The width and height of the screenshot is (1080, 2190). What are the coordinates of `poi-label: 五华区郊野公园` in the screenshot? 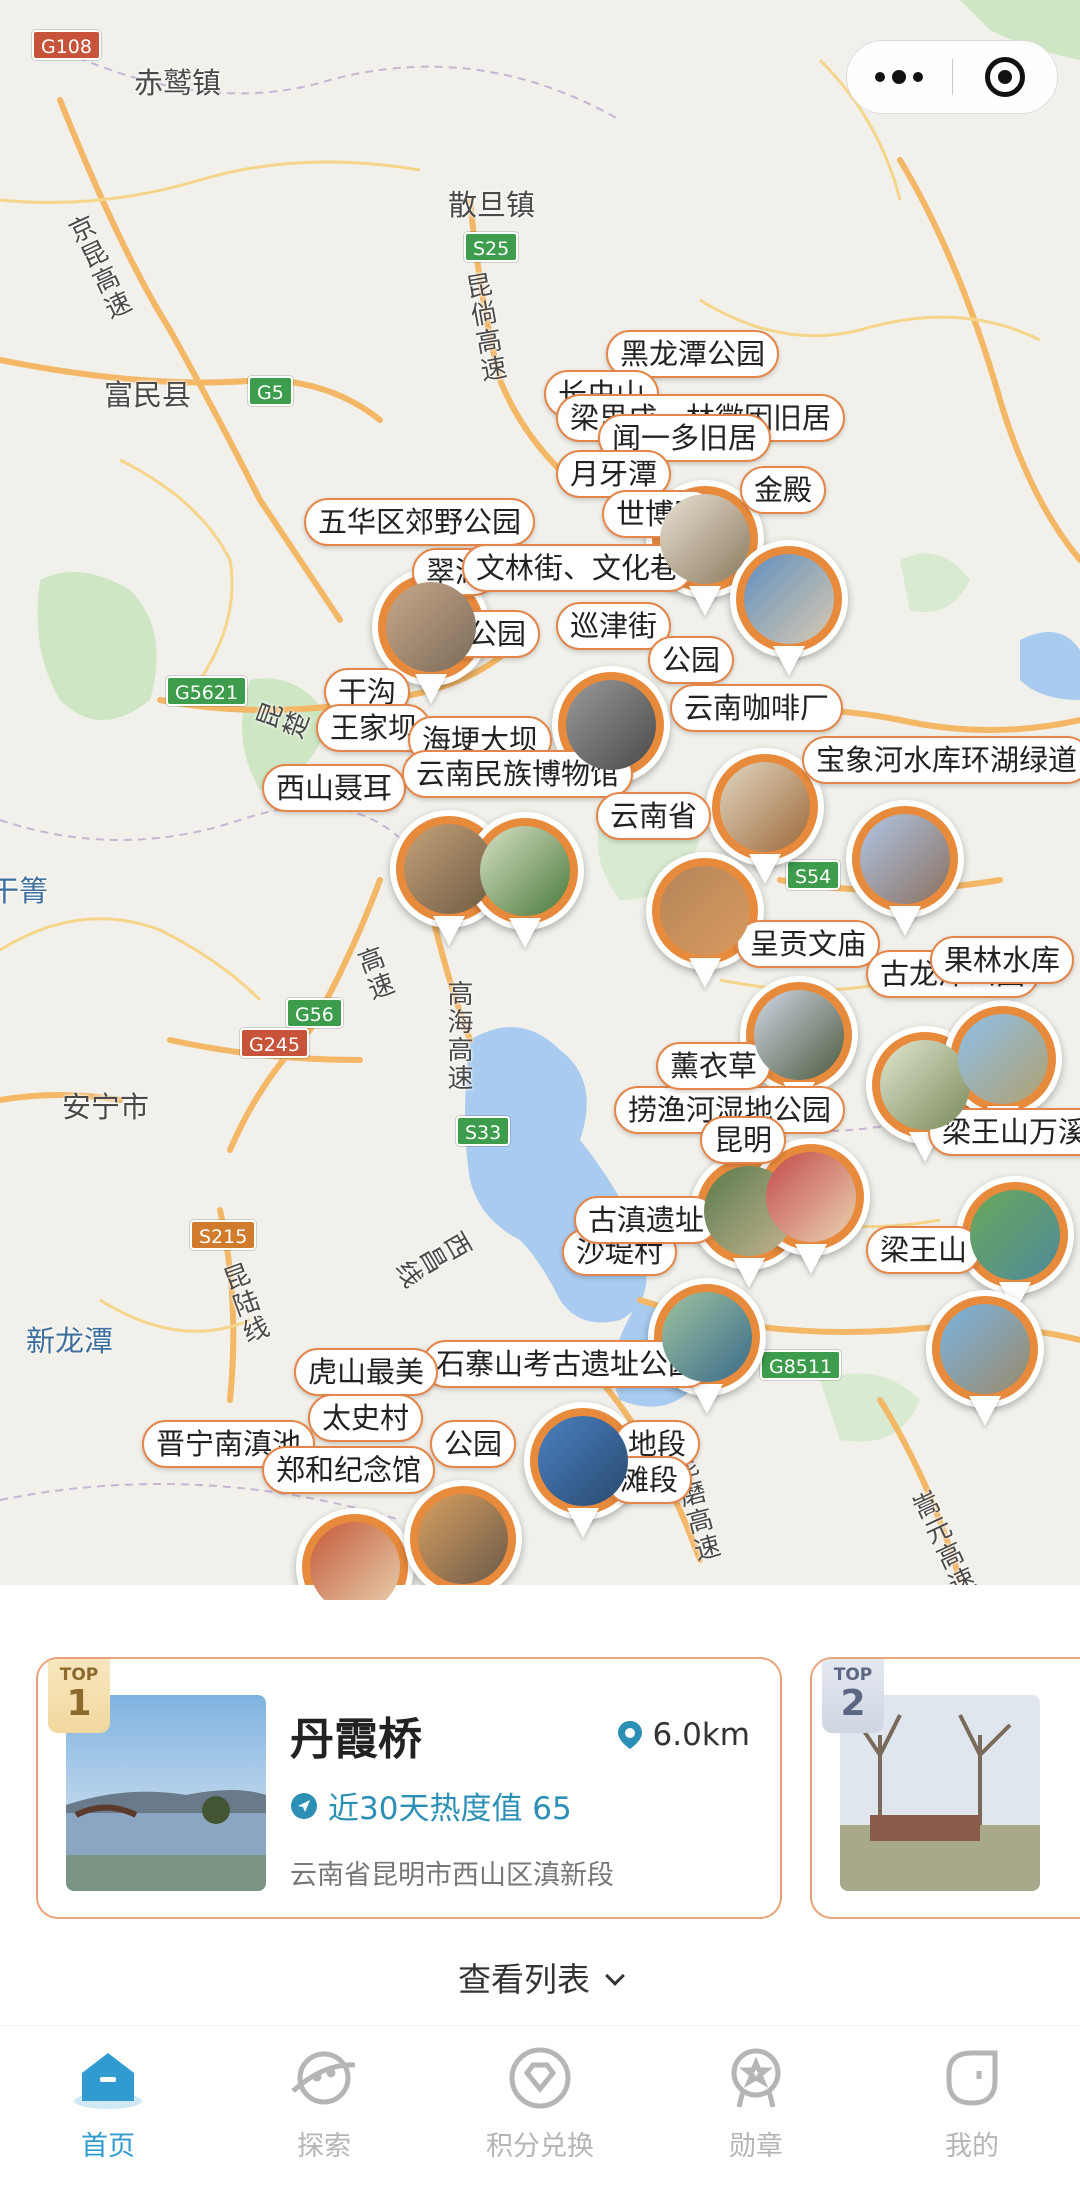 It's located at (420, 522).